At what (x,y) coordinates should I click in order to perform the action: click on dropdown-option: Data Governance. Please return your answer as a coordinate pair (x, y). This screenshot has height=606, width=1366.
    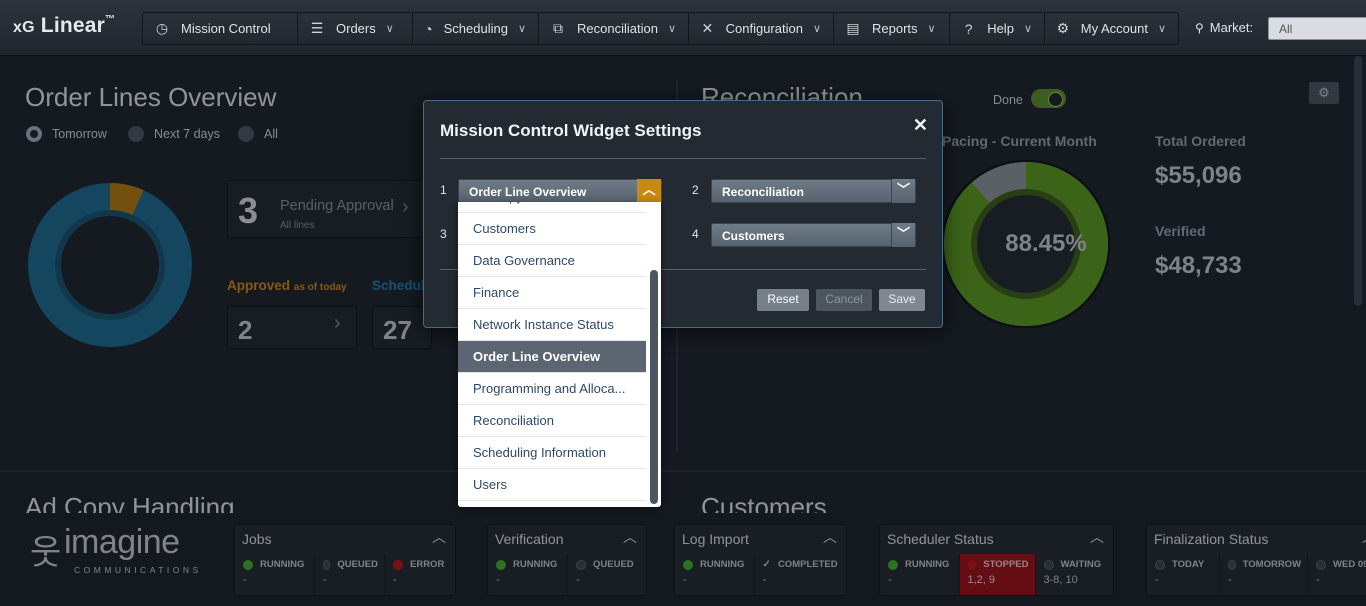
    Looking at the image, I should click on (552, 261).